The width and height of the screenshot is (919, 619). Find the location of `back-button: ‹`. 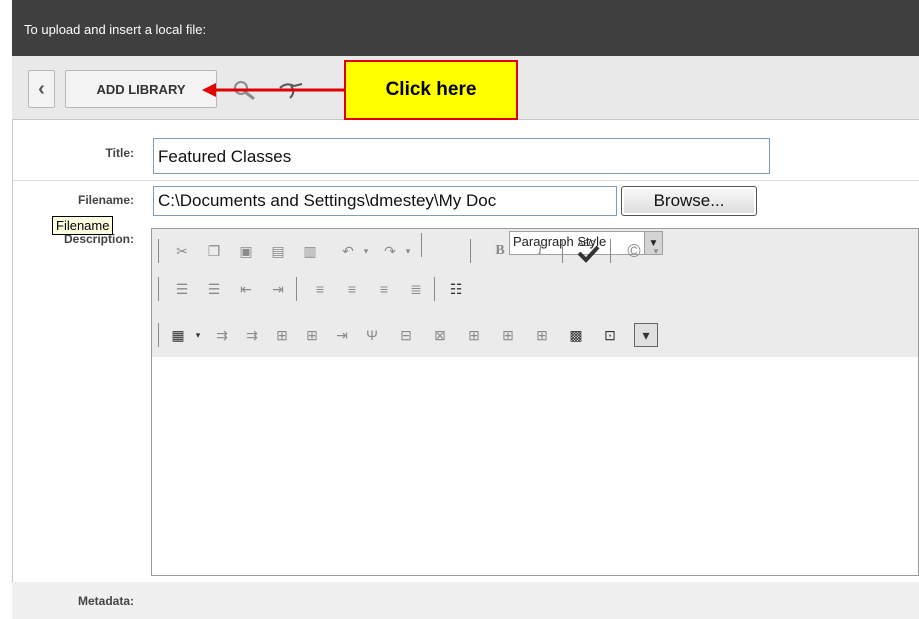

back-button: ‹ is located at coordinates (41, 89).